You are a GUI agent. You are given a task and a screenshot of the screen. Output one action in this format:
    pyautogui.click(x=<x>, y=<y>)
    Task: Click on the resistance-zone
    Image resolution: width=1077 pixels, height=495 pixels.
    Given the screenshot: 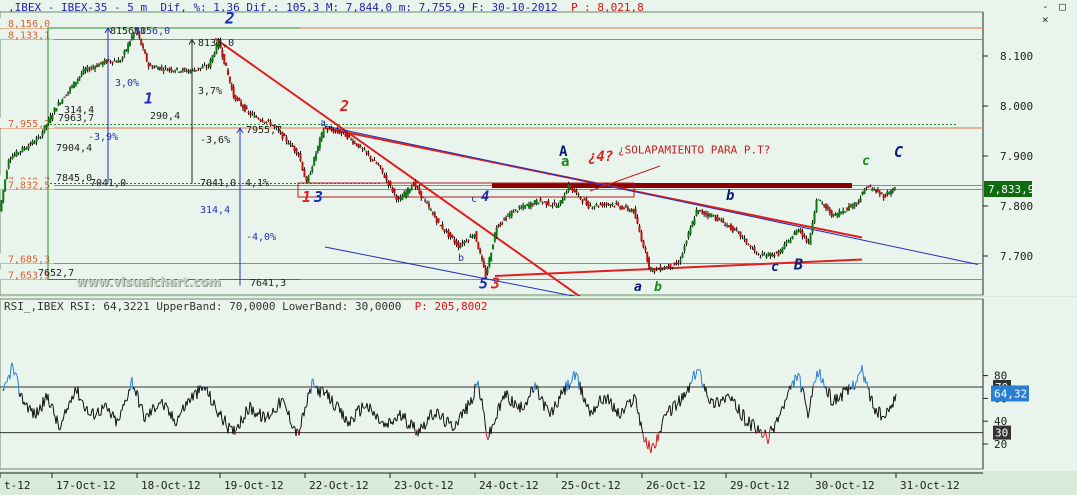 What is the action you would take?
    pyautogui.click(x=672, y=185)
    